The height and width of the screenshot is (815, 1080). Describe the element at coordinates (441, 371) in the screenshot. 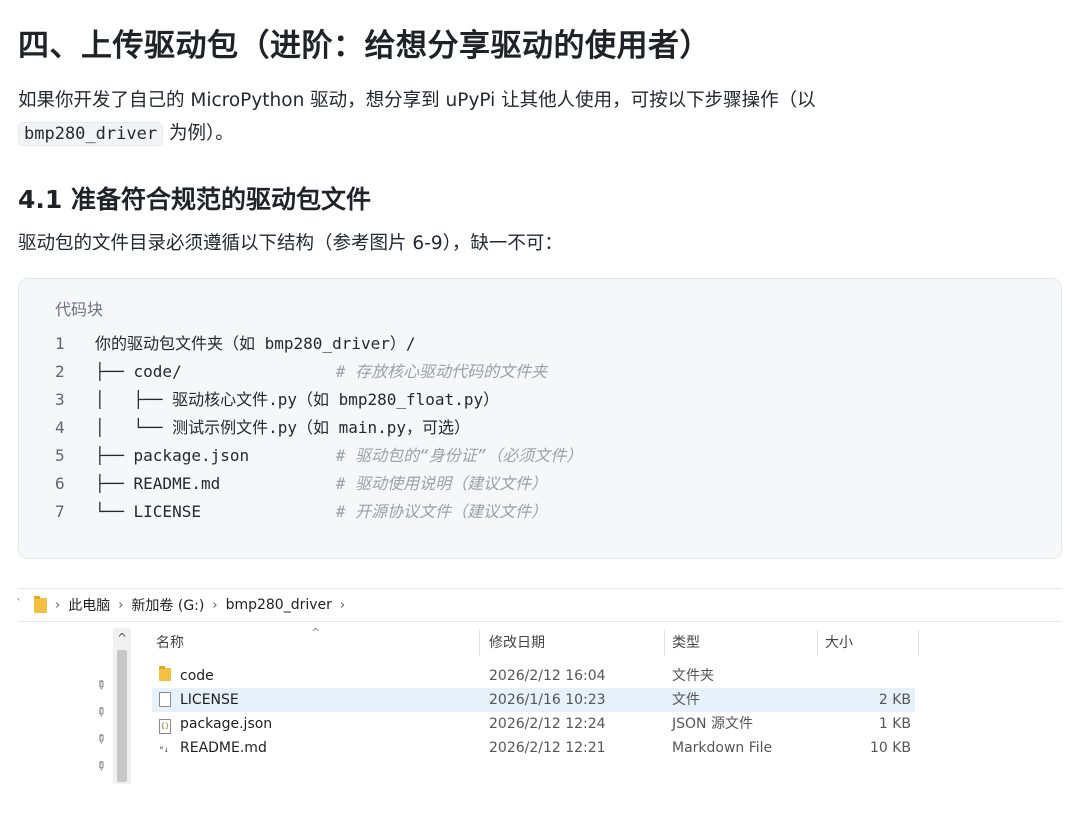

I see `code-comment: # 存放核心驱动代码的文件夹` at that location.